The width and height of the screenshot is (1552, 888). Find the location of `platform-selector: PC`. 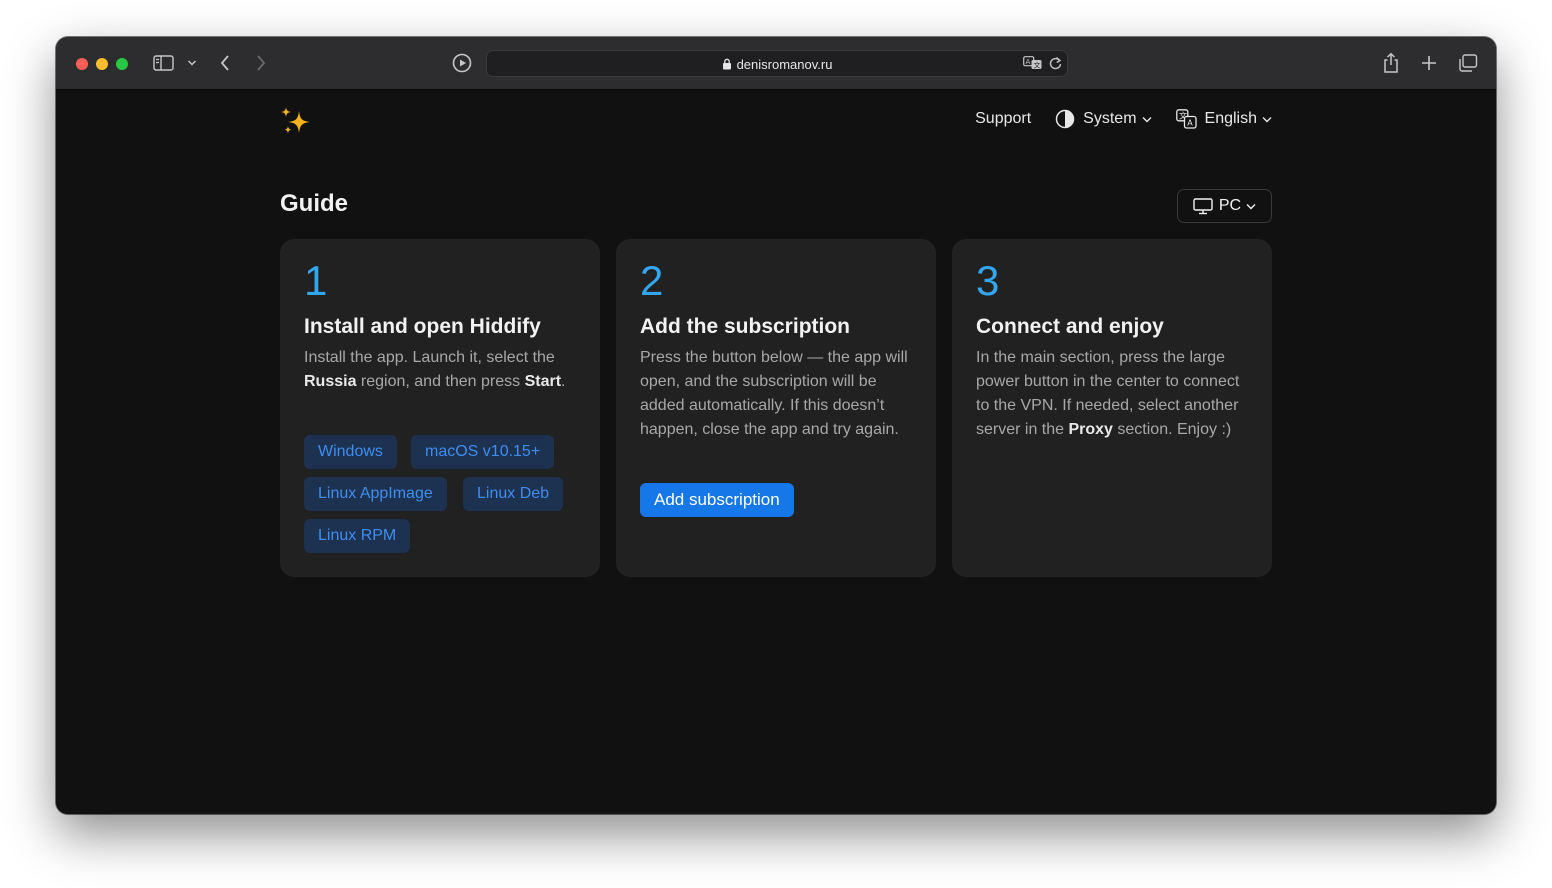

platform-selector: PC is located at coordinates (1224, 206).